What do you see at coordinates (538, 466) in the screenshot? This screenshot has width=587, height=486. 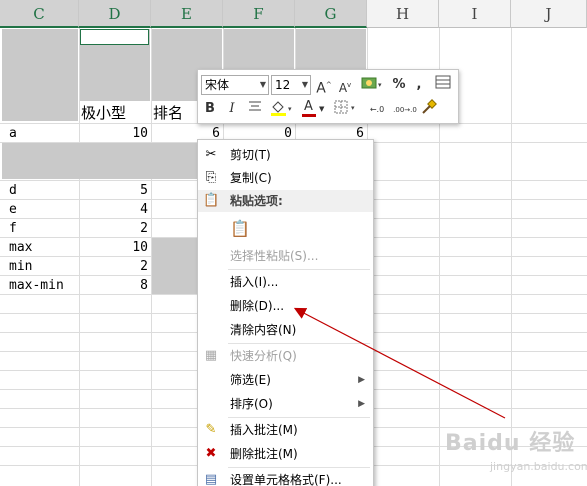 I see `watermark-url: jingyan.baidu.com` at bounding box center [538, 466].